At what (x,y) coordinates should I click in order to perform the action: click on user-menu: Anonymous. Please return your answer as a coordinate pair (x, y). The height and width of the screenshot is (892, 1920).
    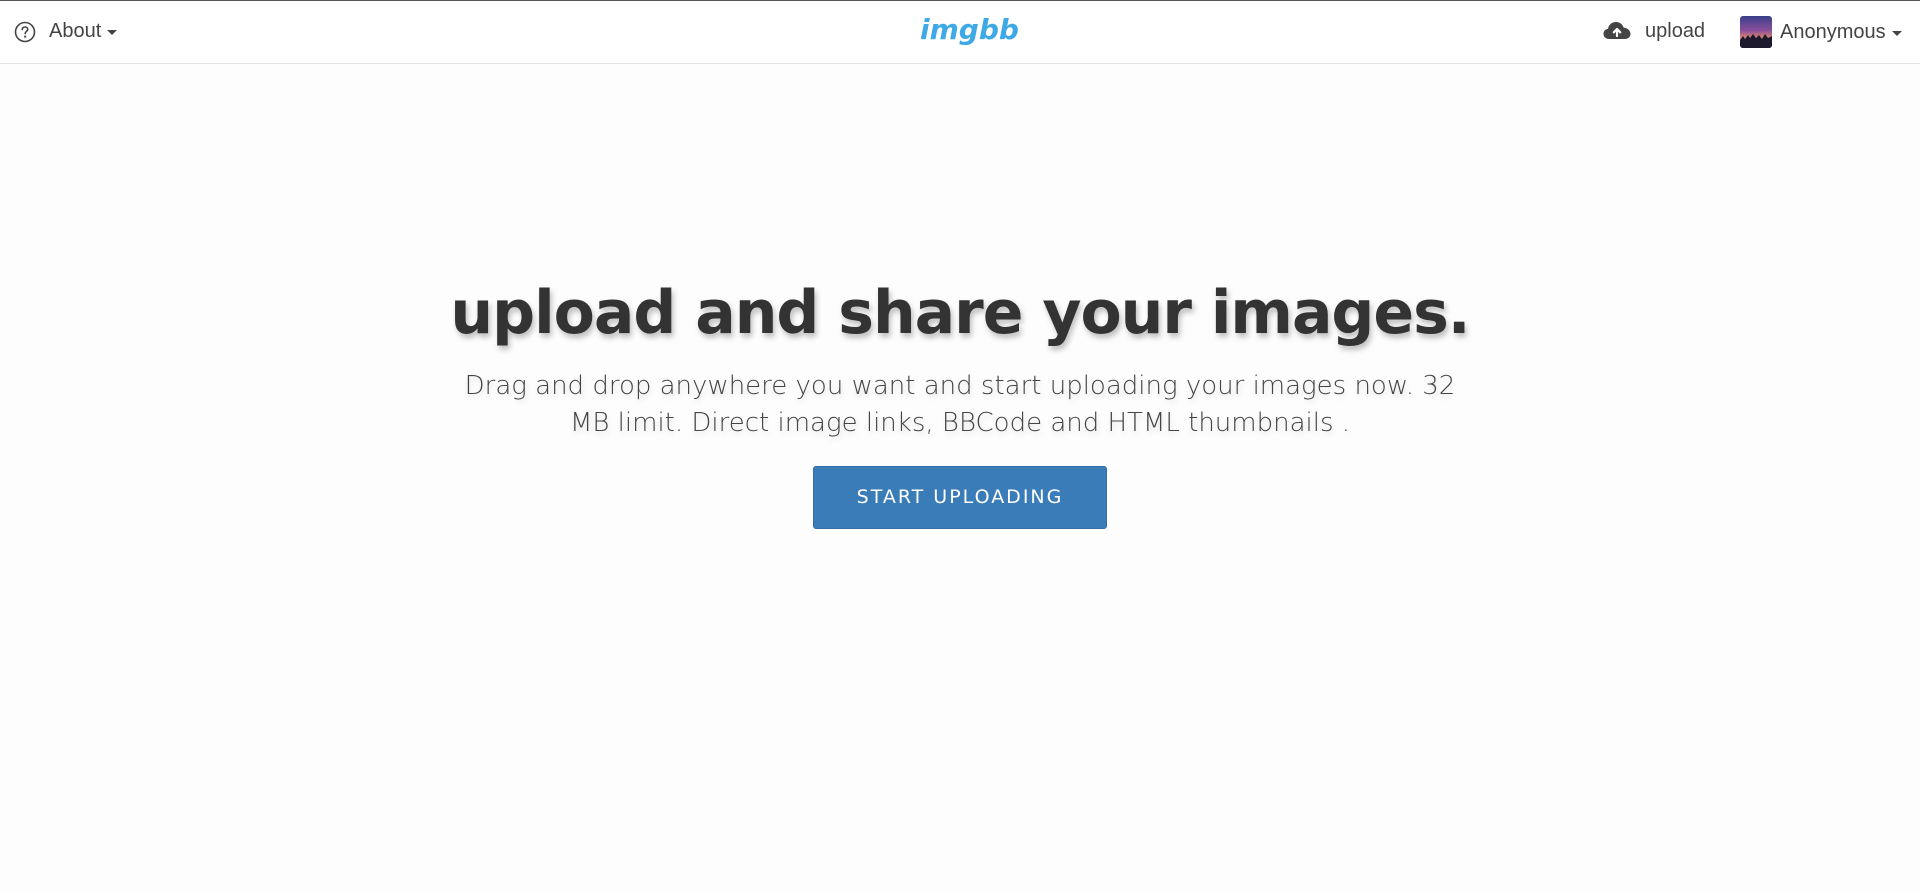
    Looking at the image, I should click on (1821, 32).